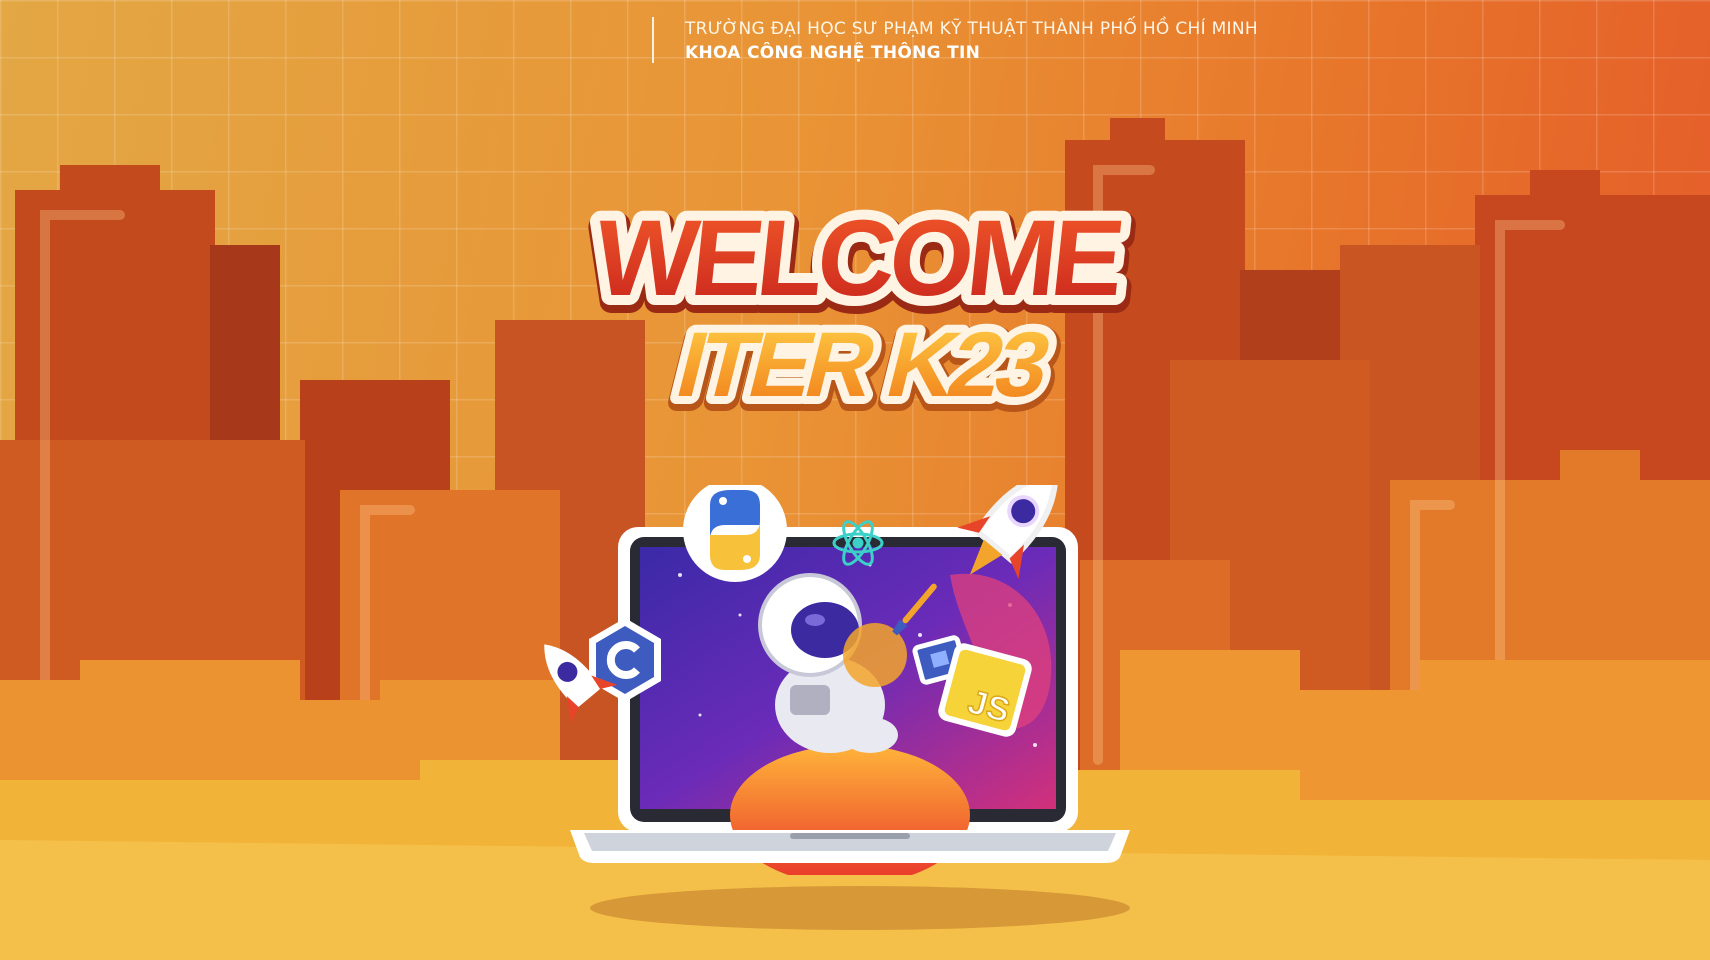 The height and width of the screenshot is (960, 1710). Describe the element at coordinates (858, 259) in the screenshot. I see `welcome-text: WELCOME` at that location.